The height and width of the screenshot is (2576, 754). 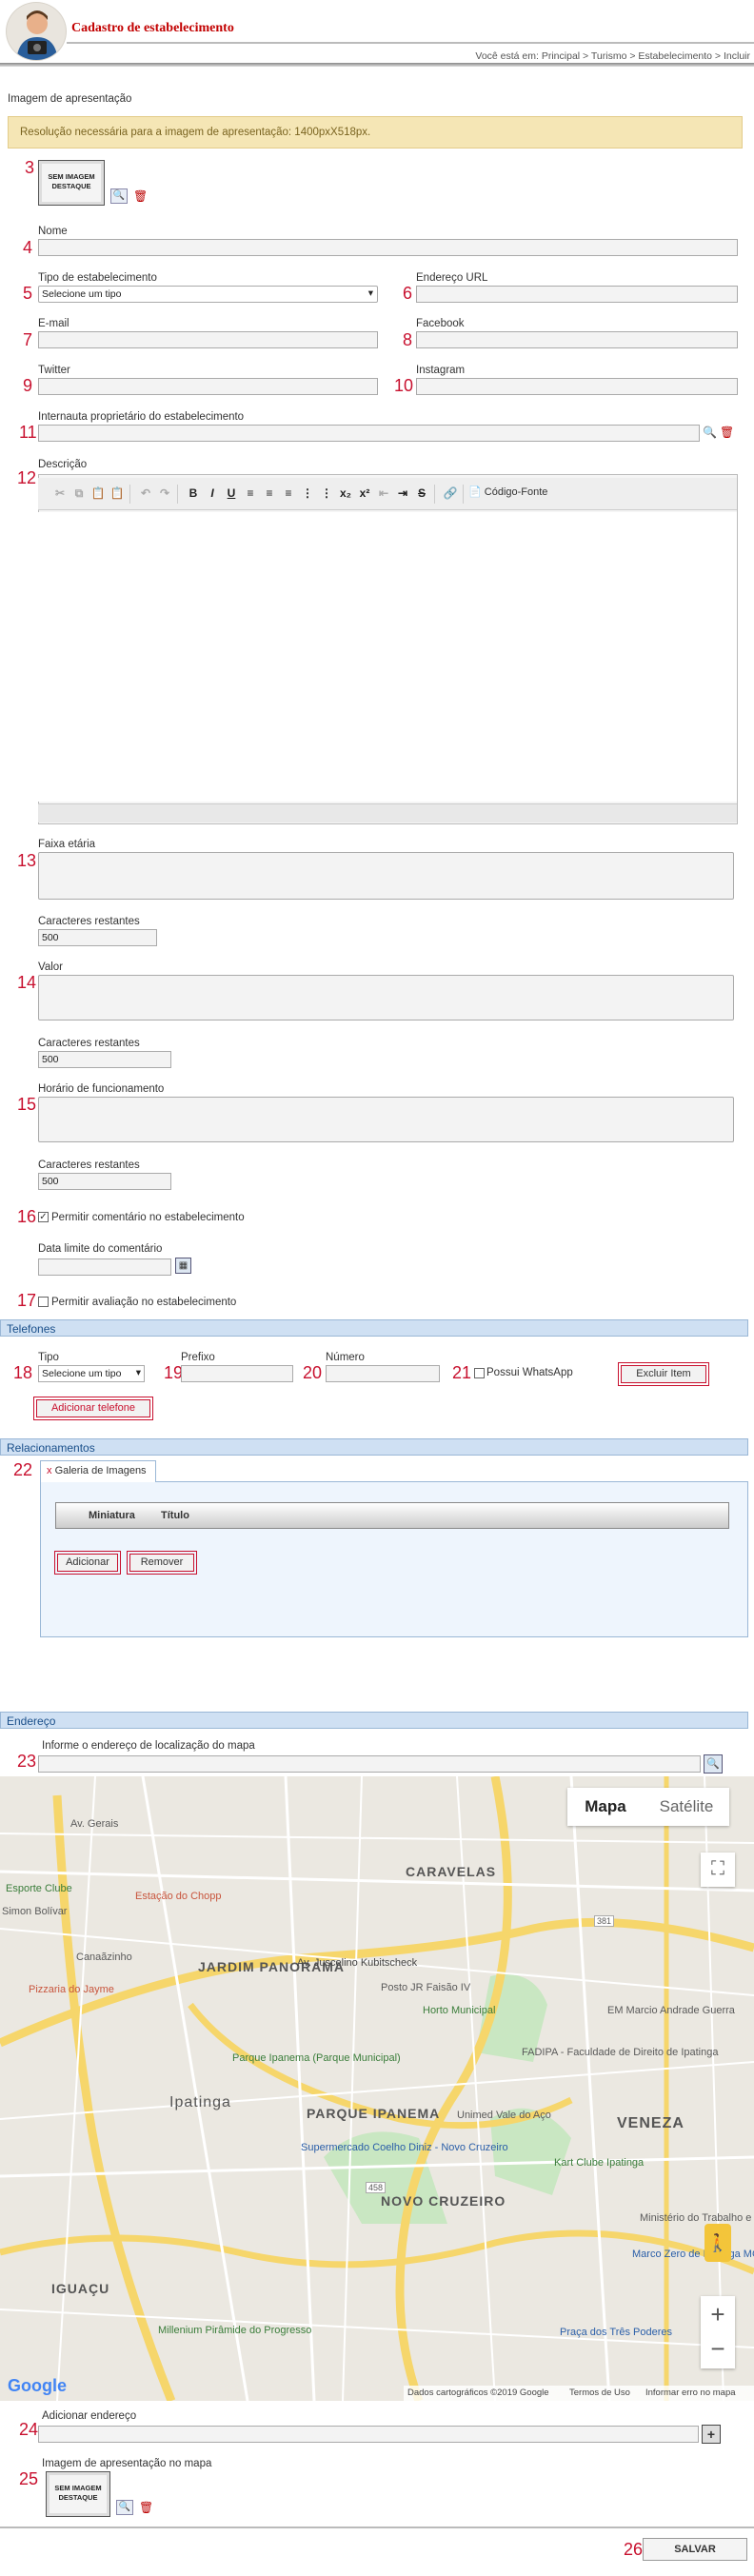 I want to click on map-tab-mapa: Mapa, so click(x=605, y=1807).